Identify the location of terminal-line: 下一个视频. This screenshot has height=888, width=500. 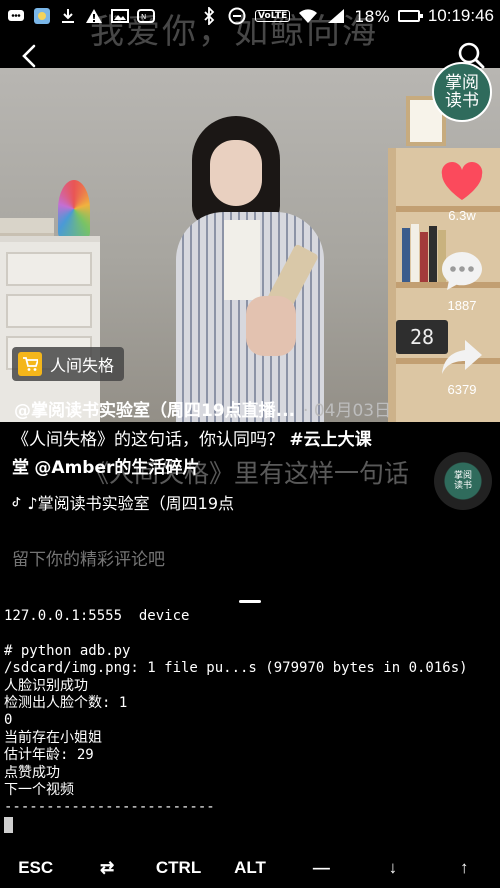
(39, 789).